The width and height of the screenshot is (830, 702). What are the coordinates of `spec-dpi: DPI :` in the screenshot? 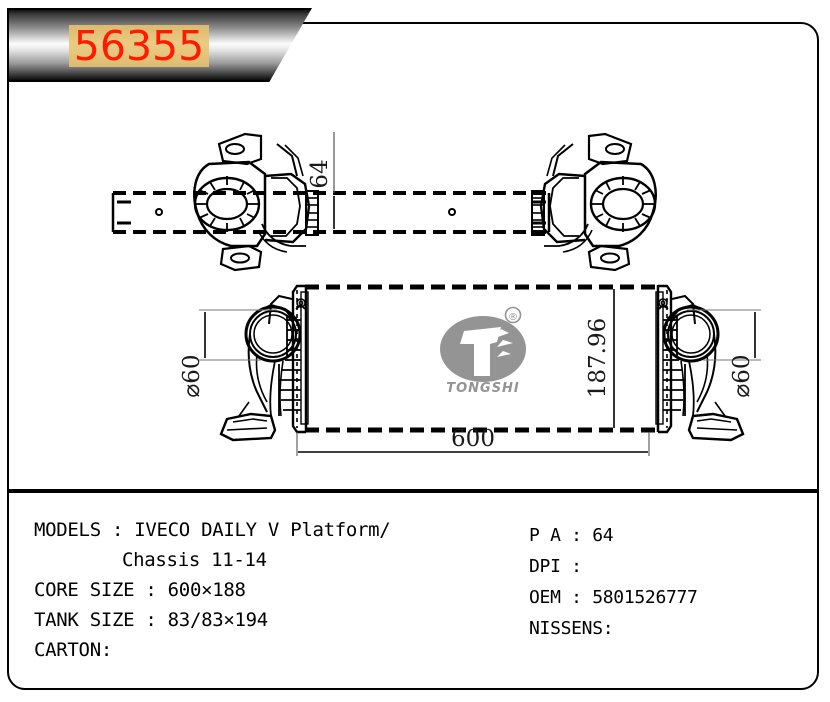 It's located at (555, 566).